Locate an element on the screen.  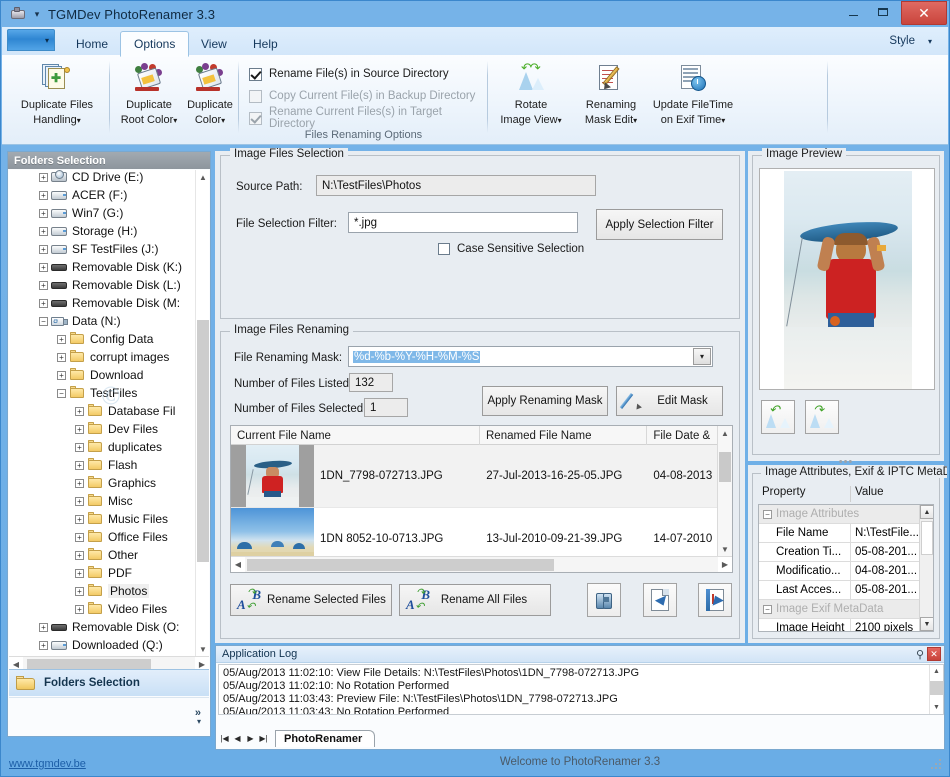
tree-node: + Removable Disk (M: is located at coordinates (102, 303).